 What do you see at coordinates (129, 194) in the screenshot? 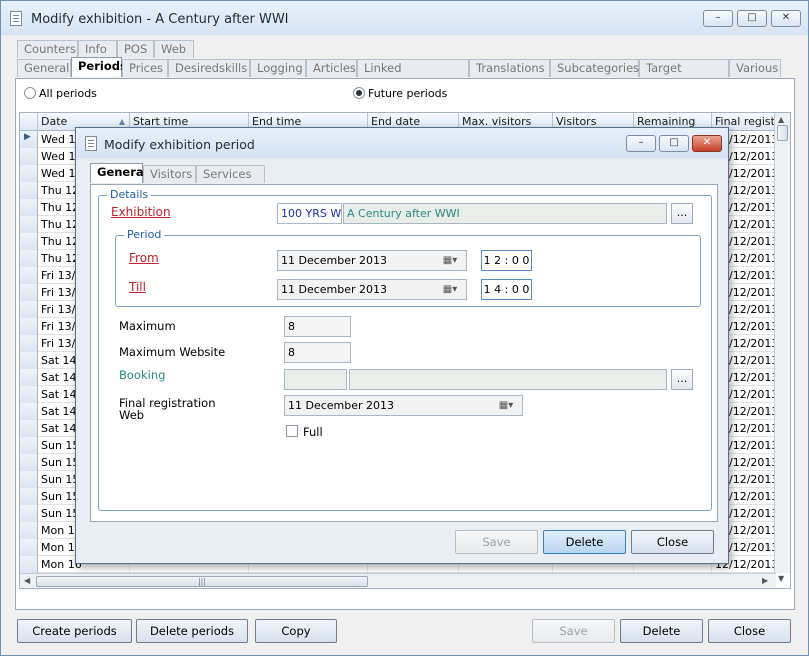
I see `details-group-title: Details` at bounding box center [129, 194].